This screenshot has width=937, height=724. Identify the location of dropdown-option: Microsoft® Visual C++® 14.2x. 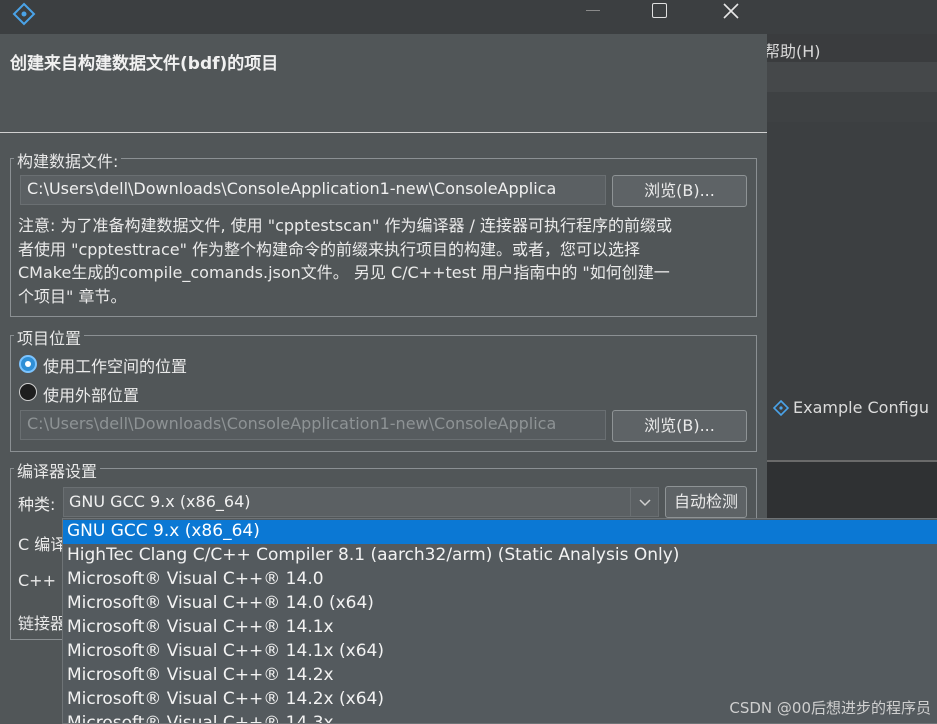
(500, 676).